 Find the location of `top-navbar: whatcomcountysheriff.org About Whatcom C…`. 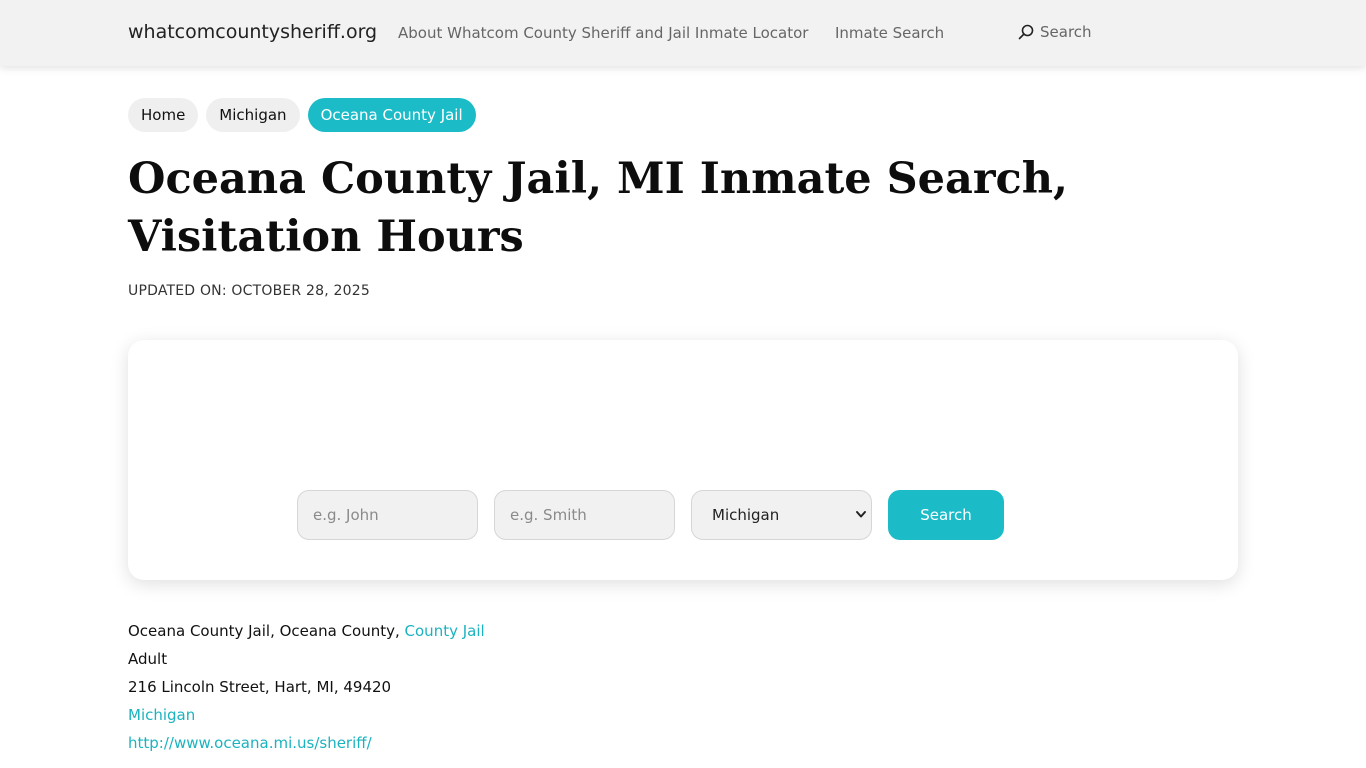

top-navbar: whatcomcountysheriff.org About Whatcom C… is located at coordinates (683, 33).